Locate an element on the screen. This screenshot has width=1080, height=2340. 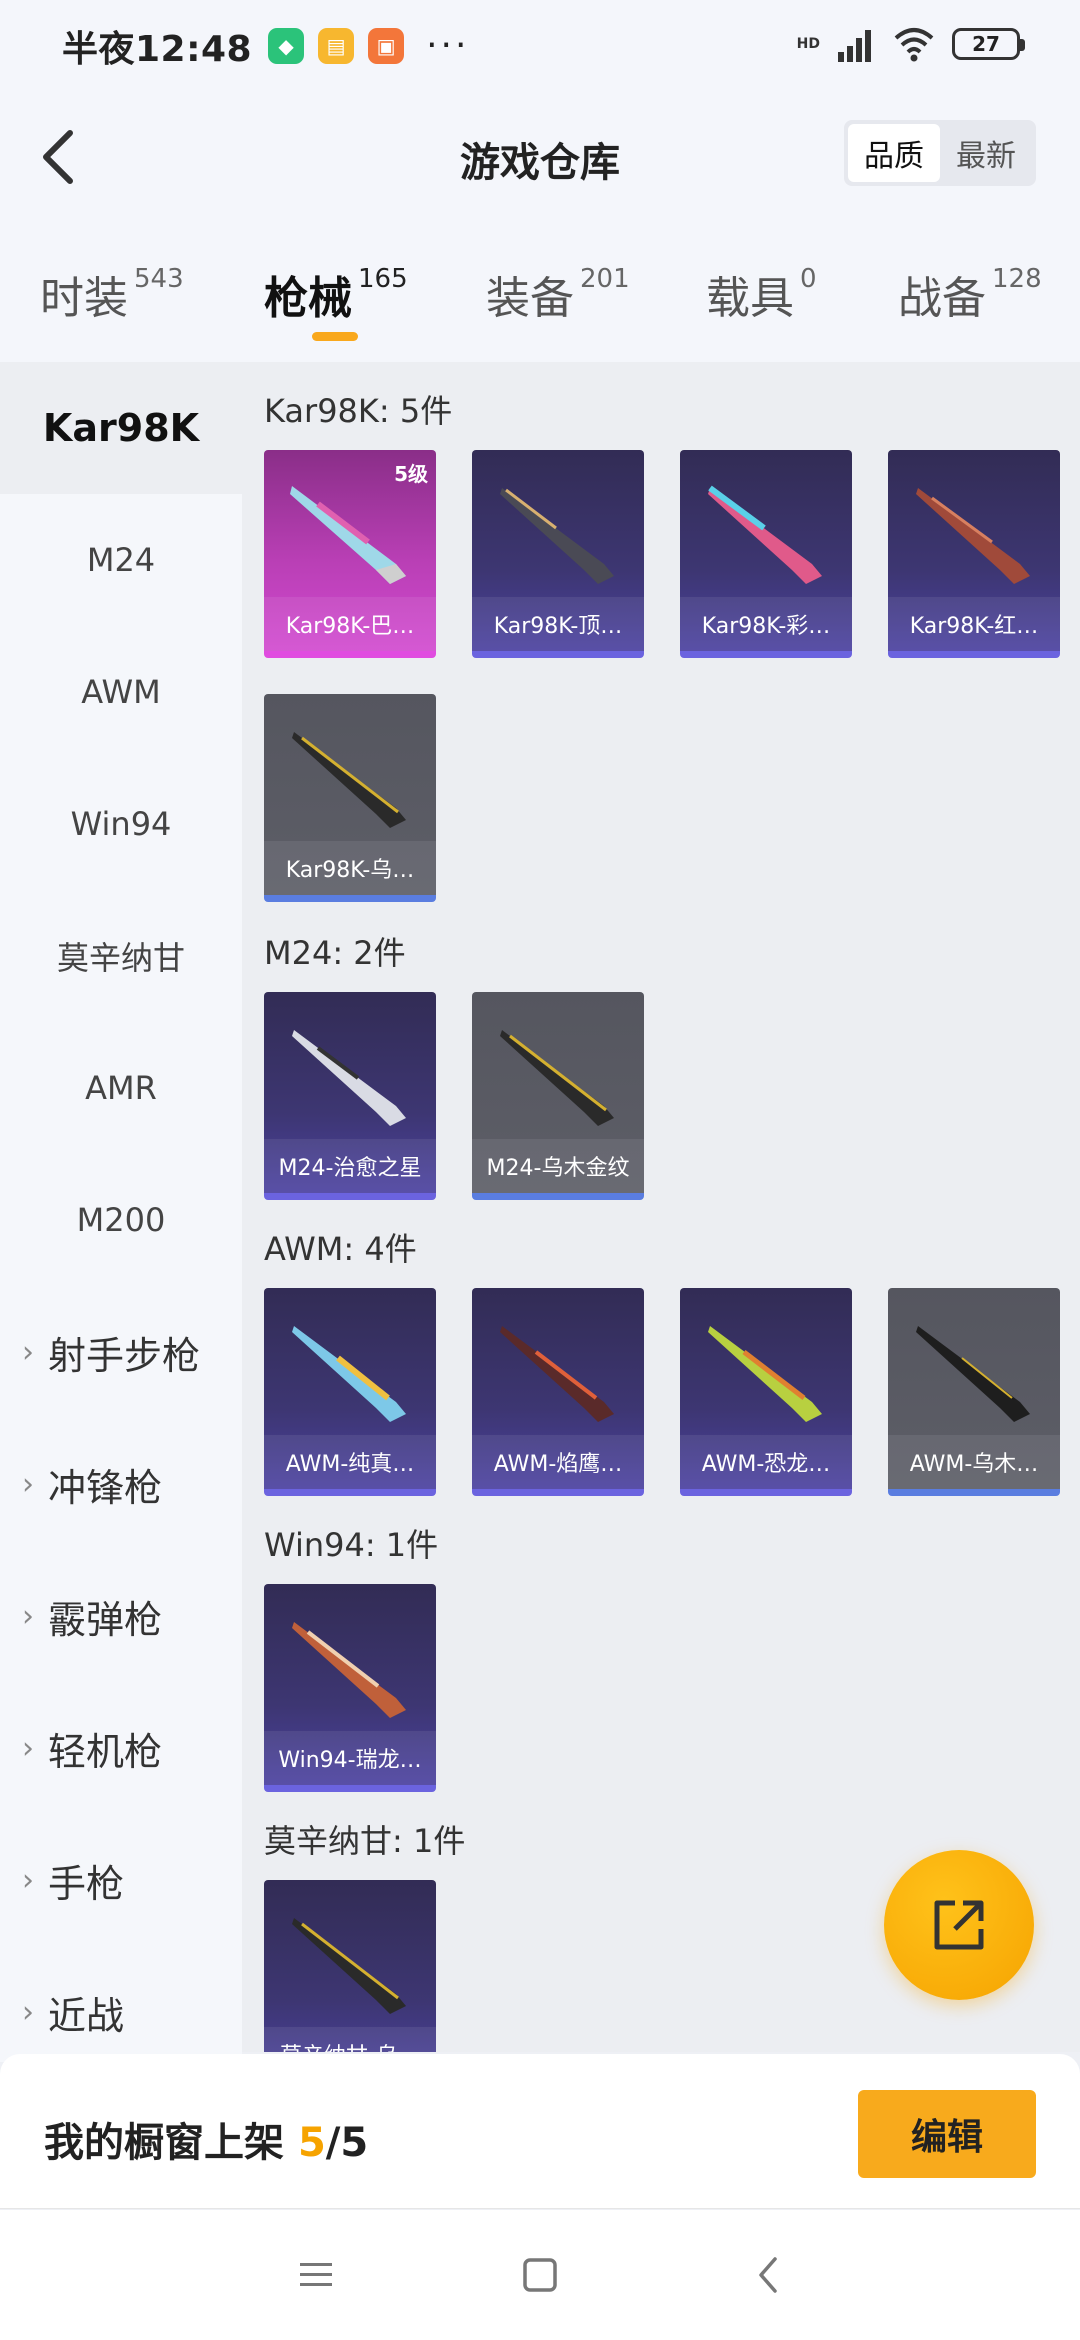
section-title-mosin: 莫辛纳甘: 1件 is located at coordinates (365, 1841).